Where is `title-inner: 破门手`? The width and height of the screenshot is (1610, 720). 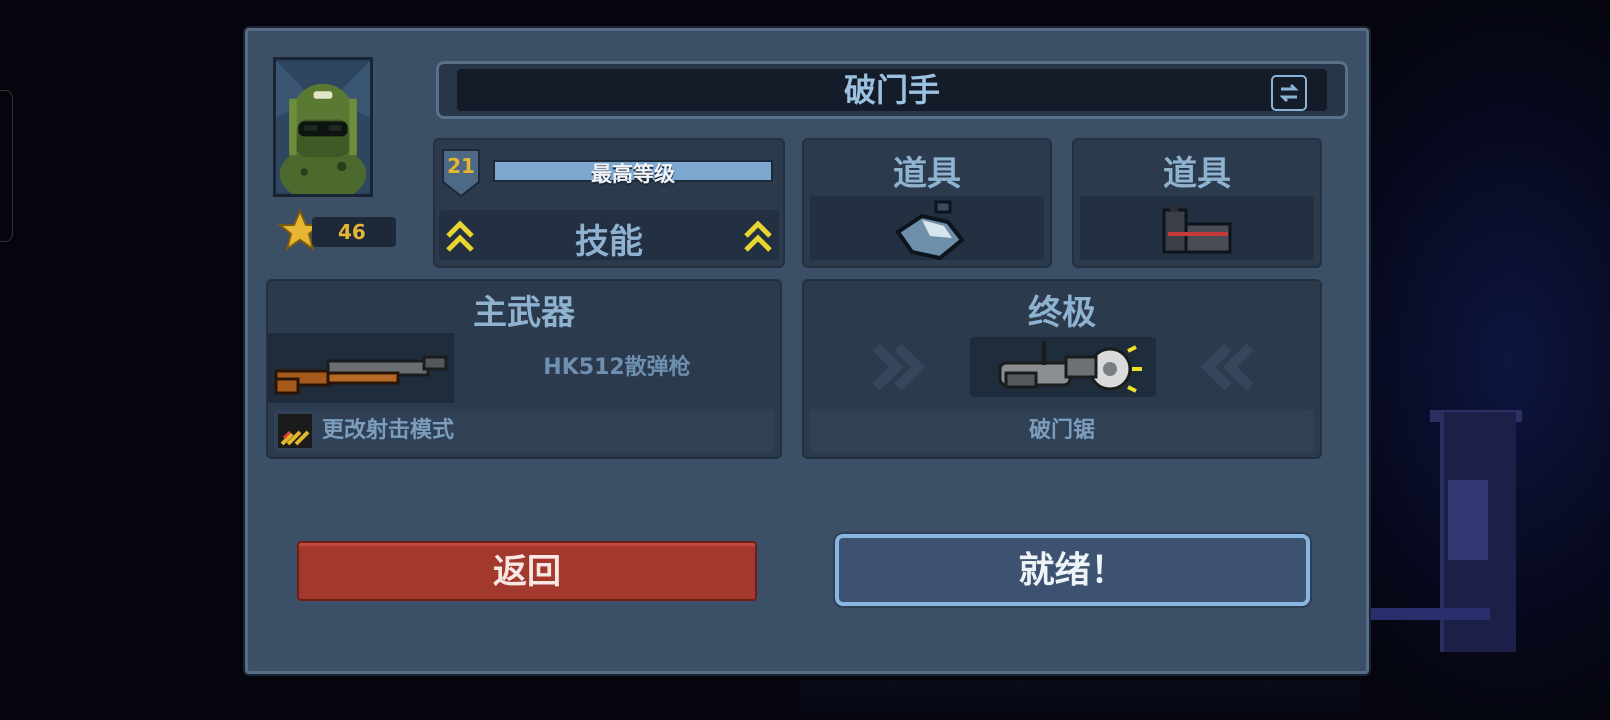 title-inner: 破门手 is located at coordinates (892, 90).